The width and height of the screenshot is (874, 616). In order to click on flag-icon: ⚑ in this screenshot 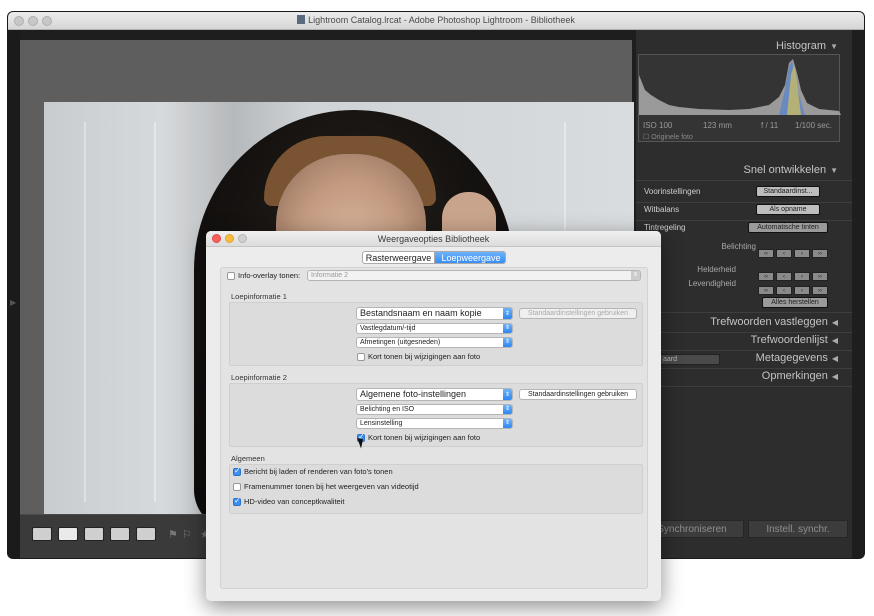, I will do `click(173, 534)`.